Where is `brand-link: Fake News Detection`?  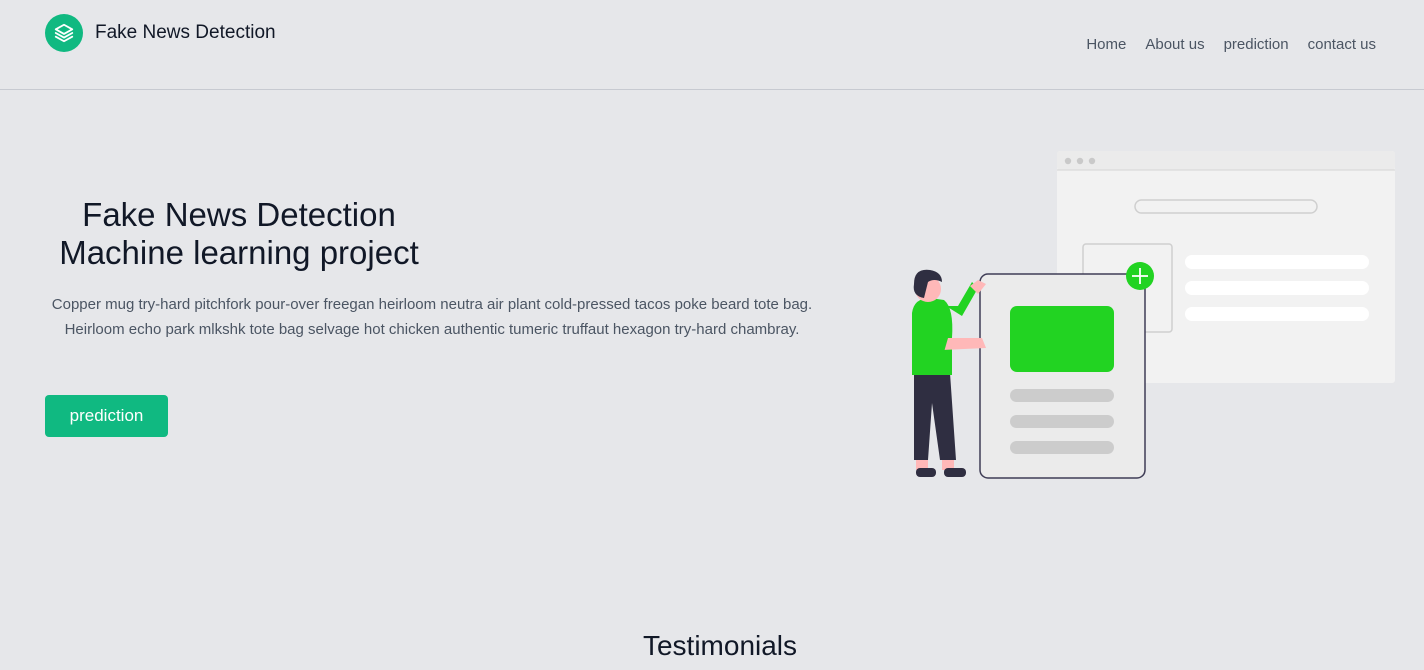
brand-link: Fake News Detection is located at coordinates (160, 33).